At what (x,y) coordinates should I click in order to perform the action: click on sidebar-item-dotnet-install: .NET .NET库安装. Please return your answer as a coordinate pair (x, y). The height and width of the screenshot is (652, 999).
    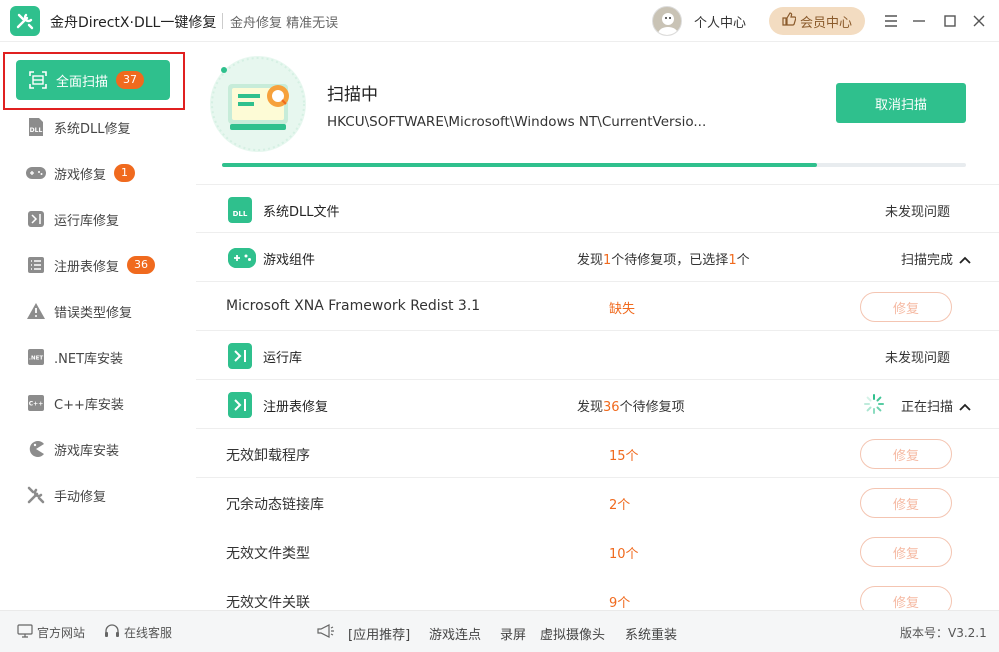
    Looking at the image, I should click on (74, 357).